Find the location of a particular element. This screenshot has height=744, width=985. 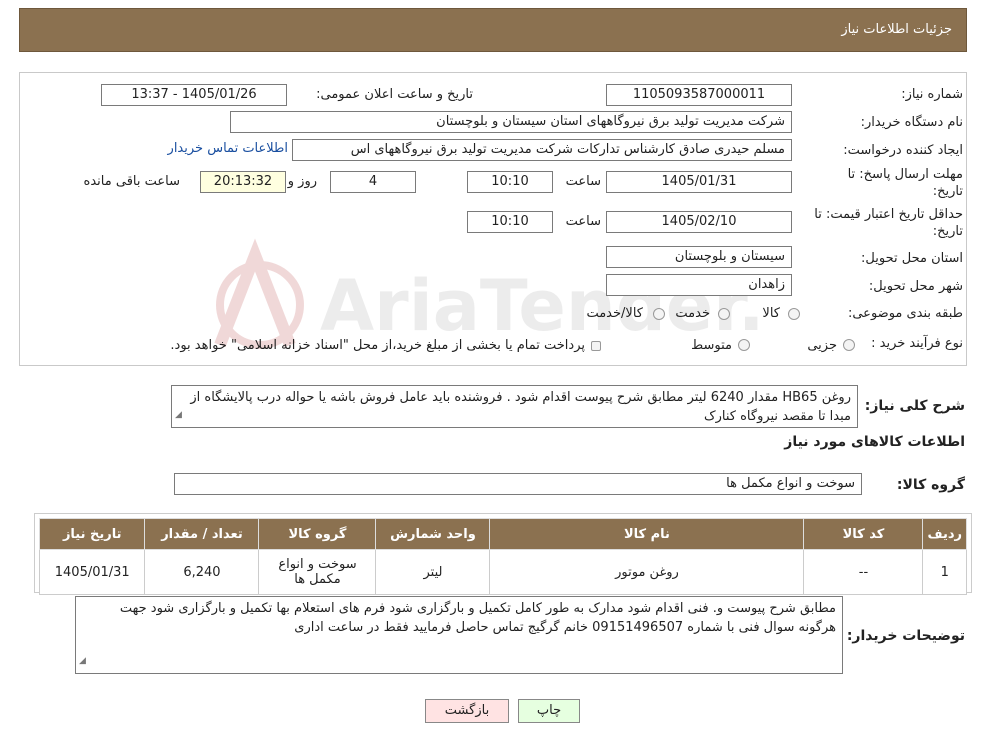

province-label: استان محل تحویل: is located at coordinates (912, 258).